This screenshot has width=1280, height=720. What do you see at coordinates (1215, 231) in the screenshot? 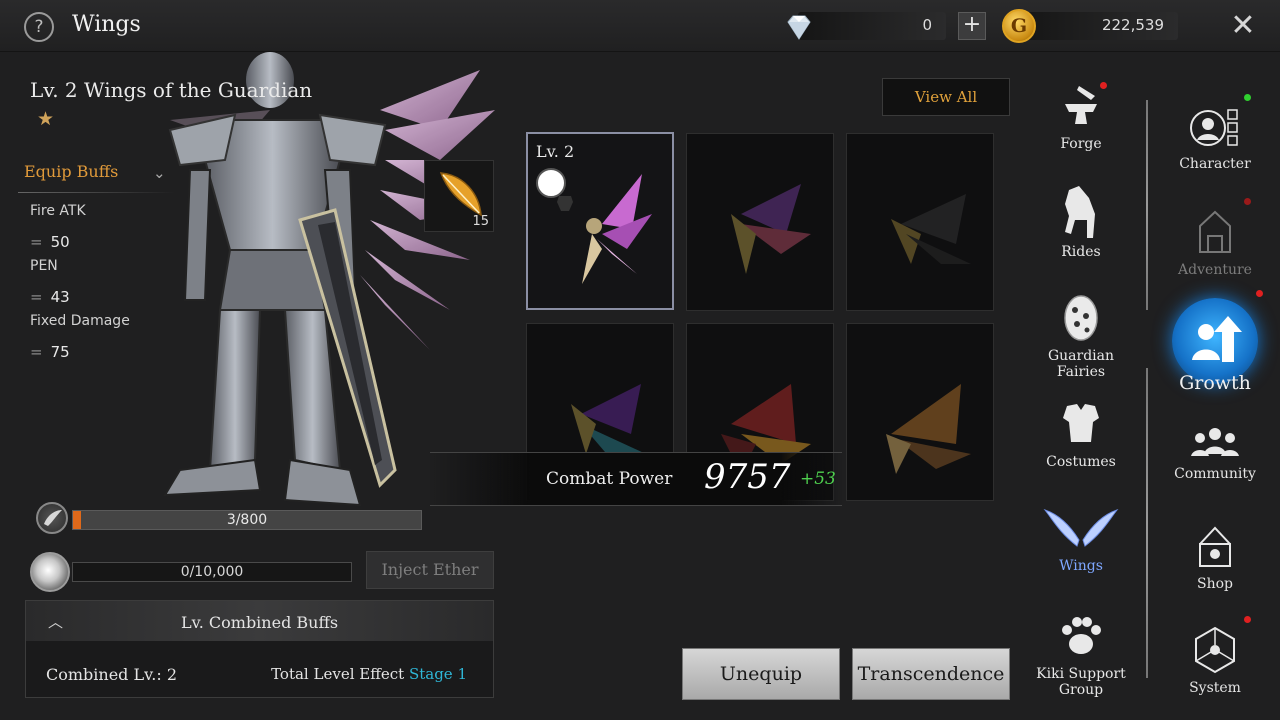
I see `adventure-icon` at bounding box center [1215, 231].